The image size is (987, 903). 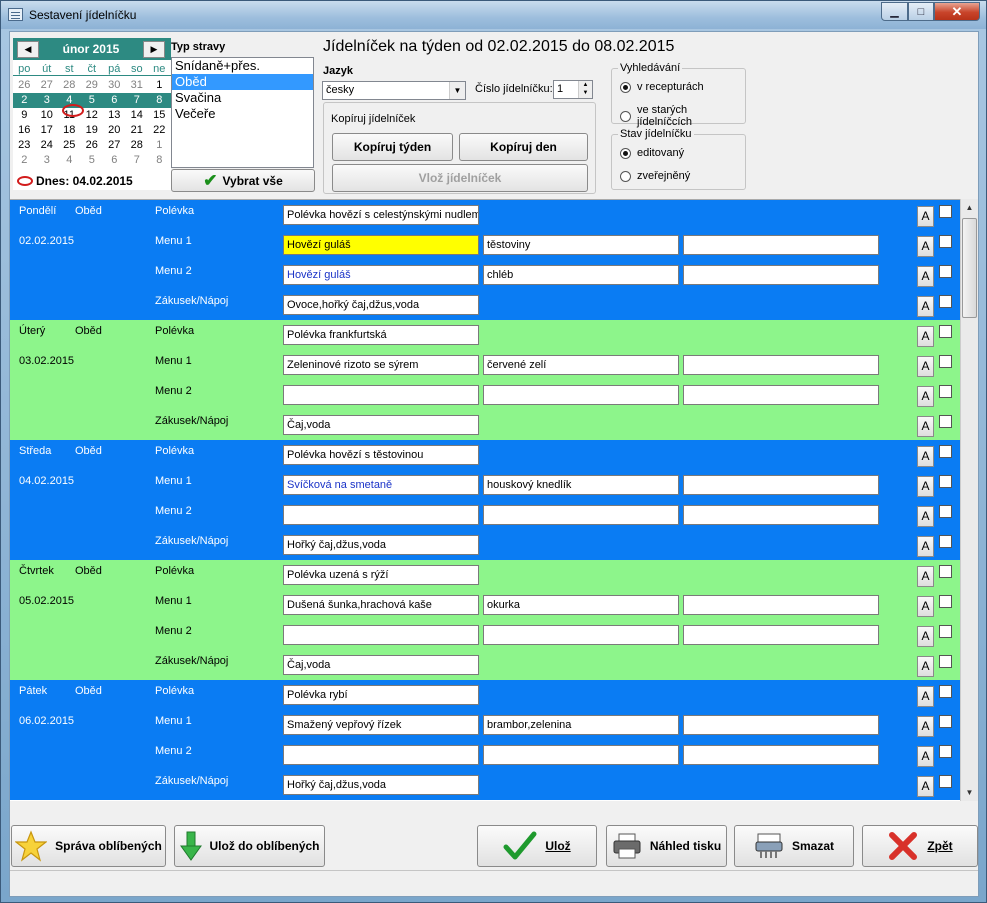 What do you see at coordinates (381, 365) in the screenshot?
I see `menu1-field: Zeleninové rizoto se sýrem` at bounding box center [381, 365].